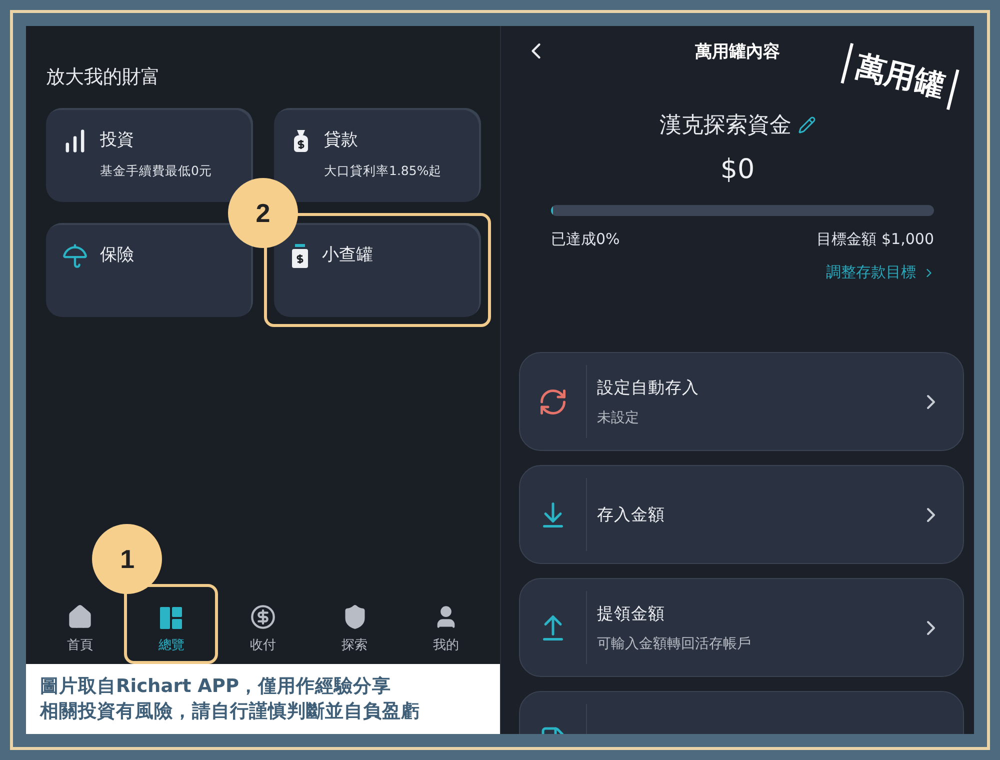 The height and width of the screenshot is (760, 1000). I want to click on jar-icon, so click(300, 256).